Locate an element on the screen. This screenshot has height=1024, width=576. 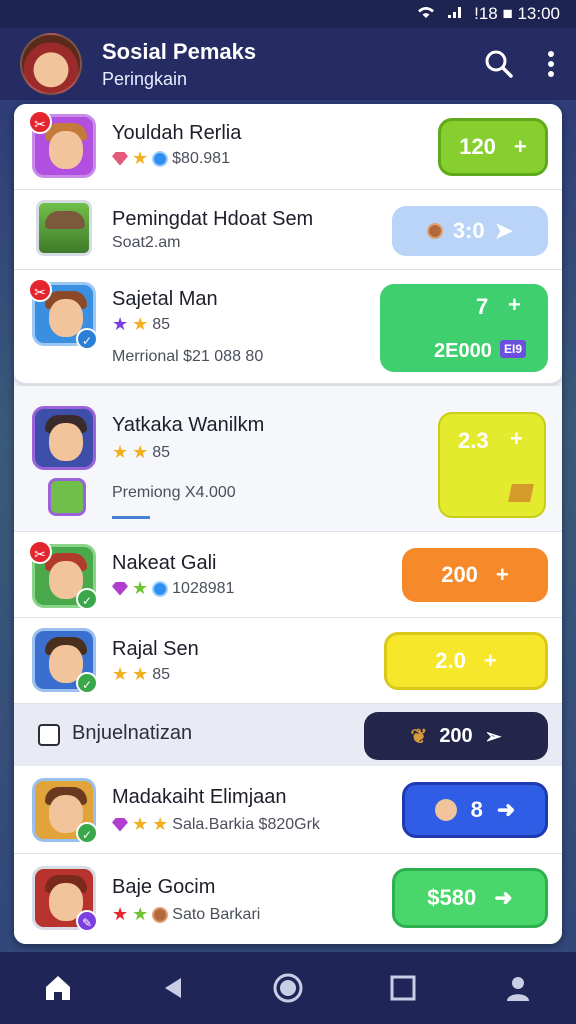
paw-icon: ❦ is located at coordinates (419, 736).